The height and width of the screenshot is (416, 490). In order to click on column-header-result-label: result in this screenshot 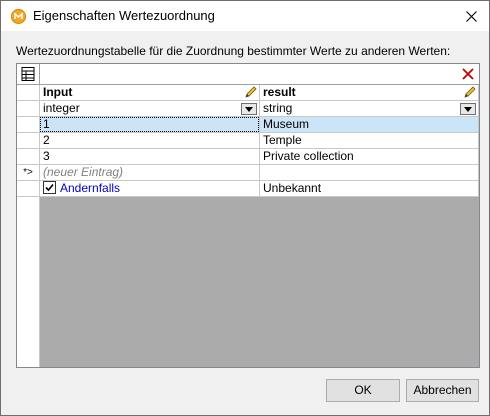, I will do `click(279, 92)`.